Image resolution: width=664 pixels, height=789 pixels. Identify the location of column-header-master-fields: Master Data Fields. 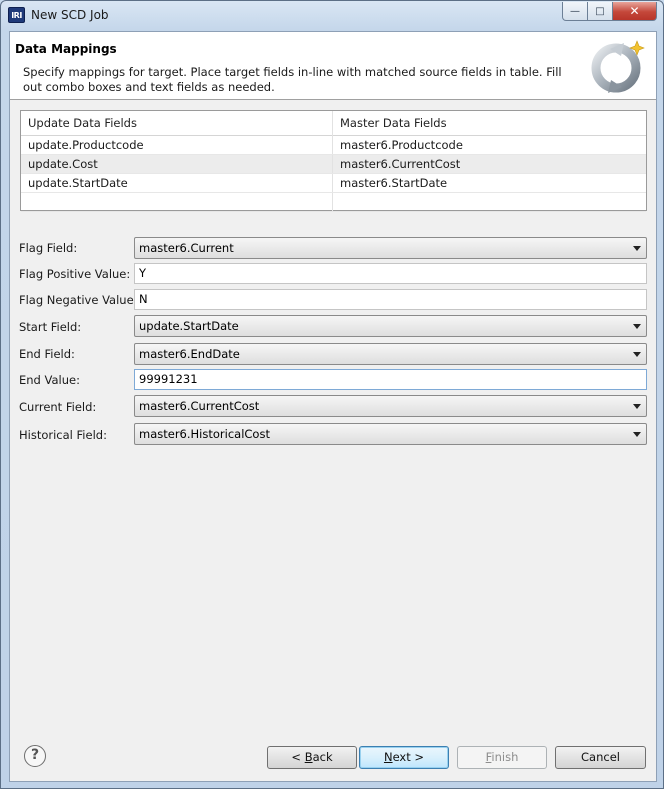
(489, 123).